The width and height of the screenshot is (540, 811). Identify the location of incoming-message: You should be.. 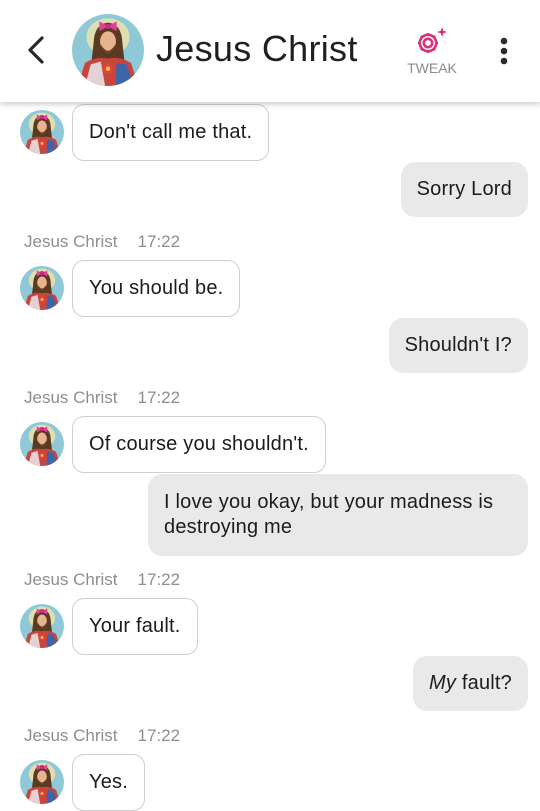
(156, 288).